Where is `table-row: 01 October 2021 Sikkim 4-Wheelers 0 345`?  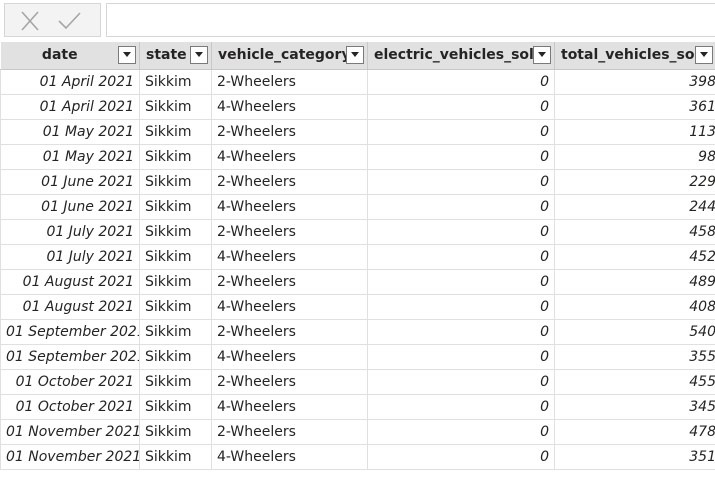 table-row: 01 October 2021 Sikkim 4-Wheelers 0 345 is located at coordinates (357, 407).